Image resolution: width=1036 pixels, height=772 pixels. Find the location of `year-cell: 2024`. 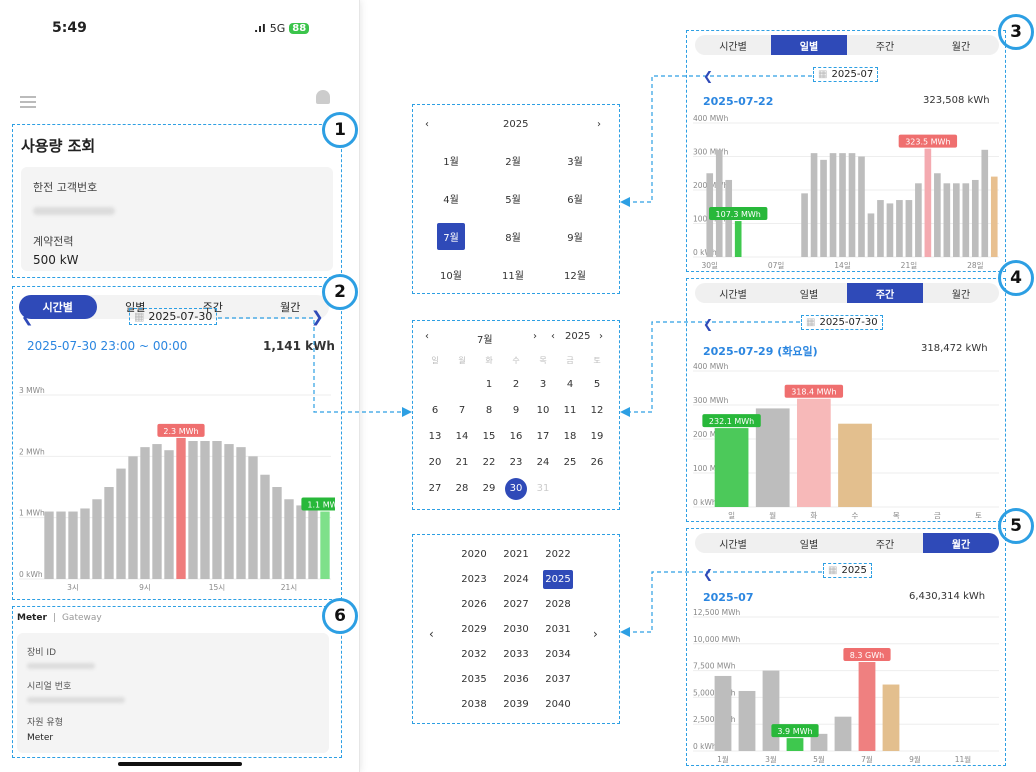

year-cell: 2024 is located at coordinates (516, 579).